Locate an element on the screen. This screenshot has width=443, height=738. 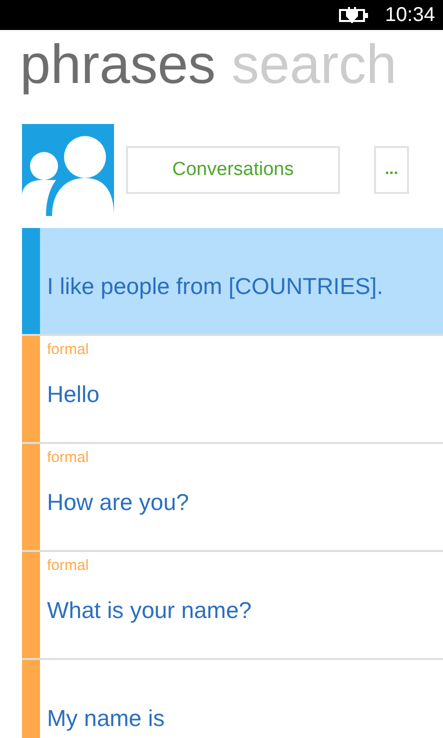
clock-time: 10:34 is located at coordinates (409, 15).